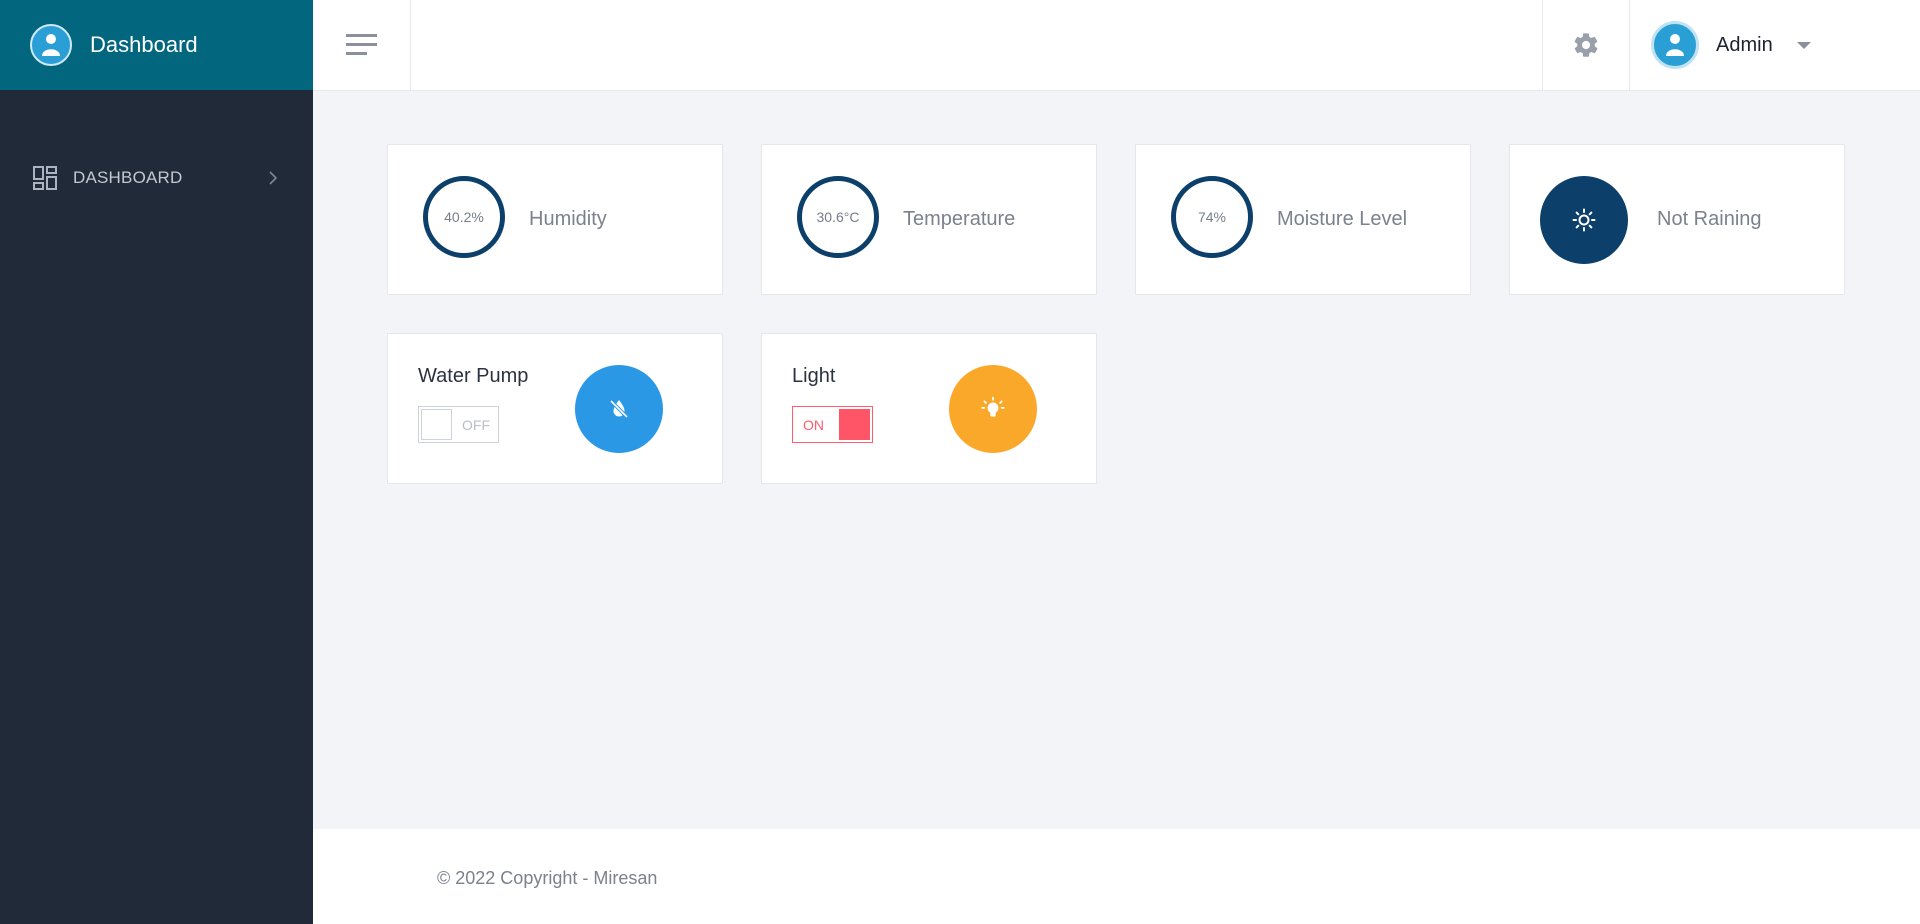  Describe the element at coordinates (476, 425) in the screenshot. I see `water-pump-state: OFF` at that location.